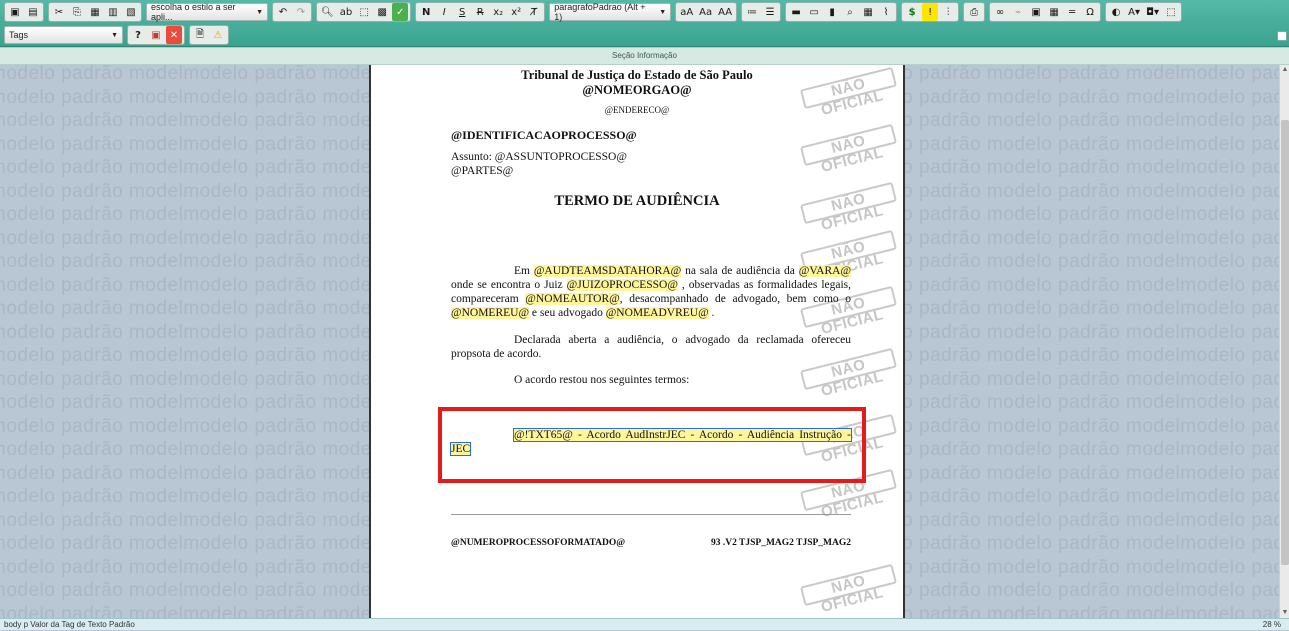 Image resolution: width=1289 pixels, height=631 pixels. I want to click on clear-format-icon: T̸, so click(534, 12).